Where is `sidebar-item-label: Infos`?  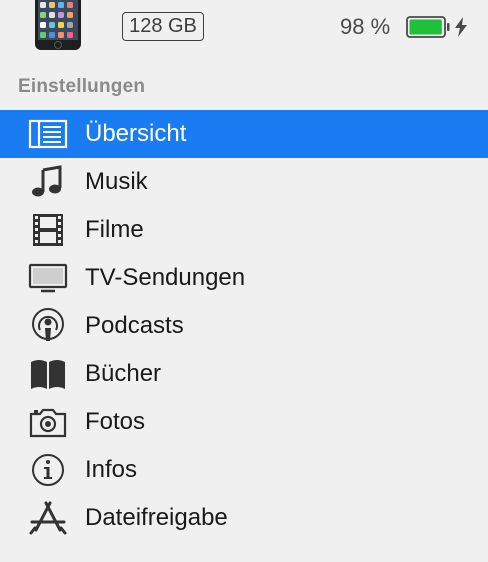
sidebar-item-label: Infos is located at coordinates (111, 469).